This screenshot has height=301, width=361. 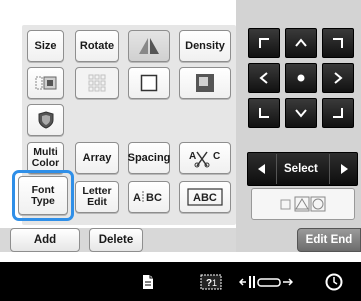 I want to click on density-label: Density, so click(x=205, y=45).